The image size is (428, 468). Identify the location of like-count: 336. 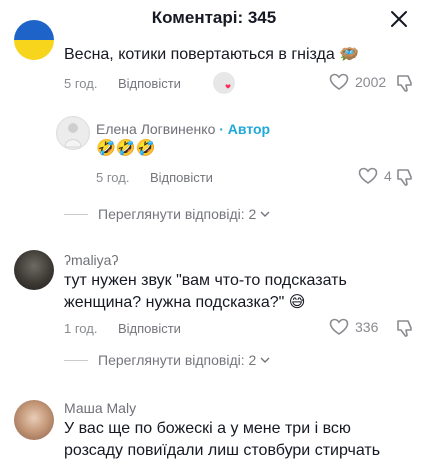
(367, 327).